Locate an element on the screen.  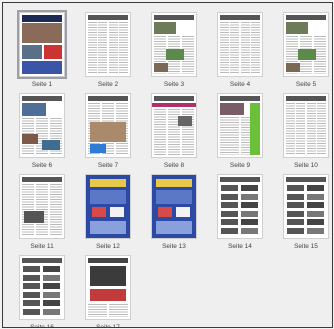
page-thumbnail: Seite 16 is located at coordinates (42, 292).